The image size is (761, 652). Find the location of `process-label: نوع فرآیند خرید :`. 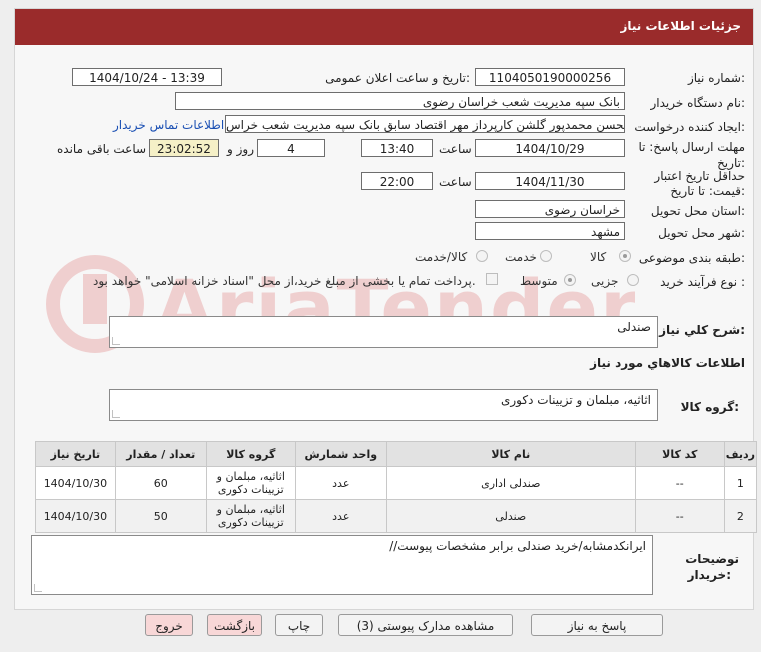

process-label: نوع فرآیند خرید : is located at coordinates (702, 282).